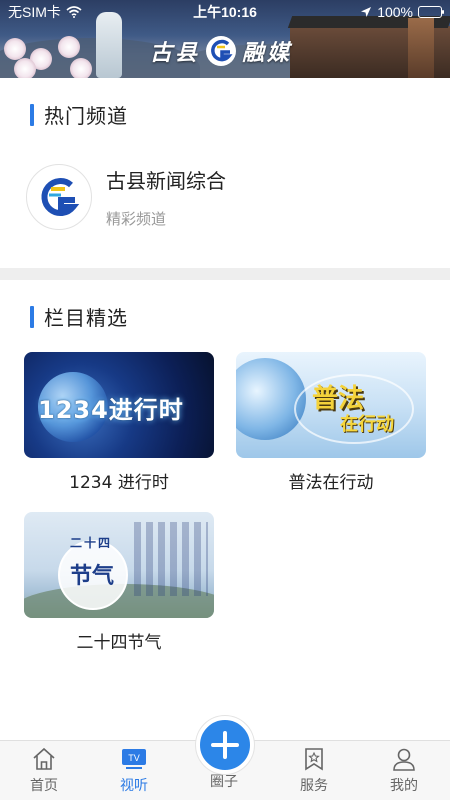  What do you see at coordinates (314, 786) in the screenshot?
I see `tab-label: 服务` at bounding box center [314, 786].